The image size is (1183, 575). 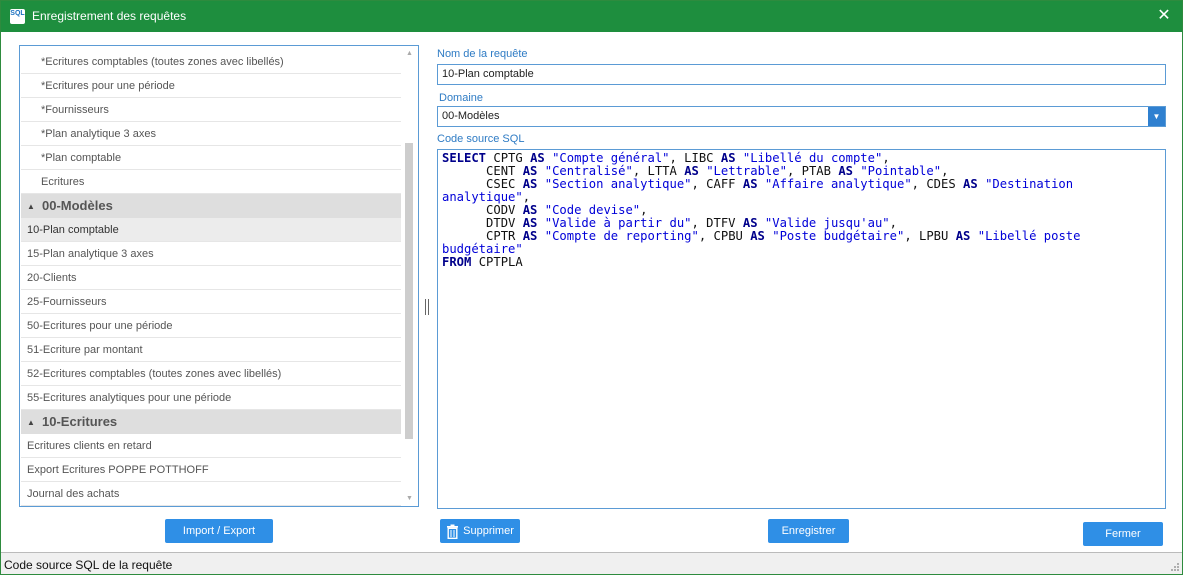 What do you see at coordinates (461, 98) in the screenshot?
I see `domain-label: Domaine` at bounding box center [461, 98].